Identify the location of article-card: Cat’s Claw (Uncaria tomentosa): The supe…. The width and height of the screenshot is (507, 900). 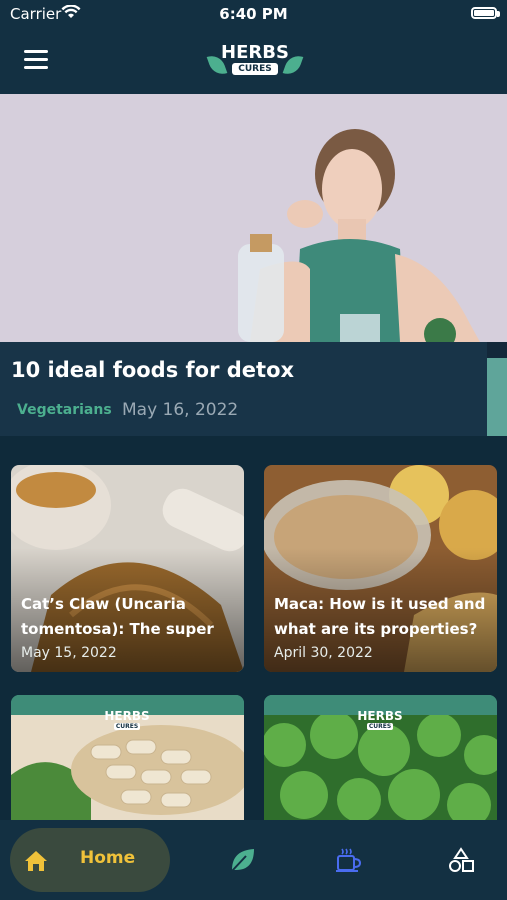
(127, 568).